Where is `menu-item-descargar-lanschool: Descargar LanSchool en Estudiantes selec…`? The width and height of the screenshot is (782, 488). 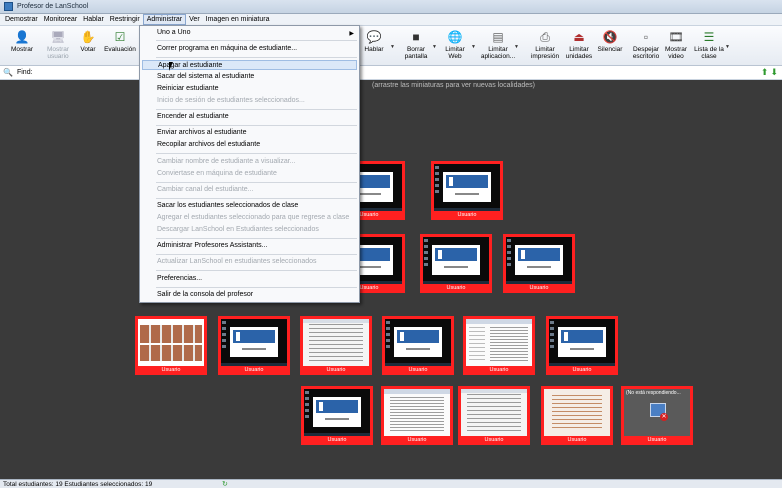
menu-item-descargar-lanschool: Descargar LanSchool en Estudiantes selec… is located at coordinates (238, 230).